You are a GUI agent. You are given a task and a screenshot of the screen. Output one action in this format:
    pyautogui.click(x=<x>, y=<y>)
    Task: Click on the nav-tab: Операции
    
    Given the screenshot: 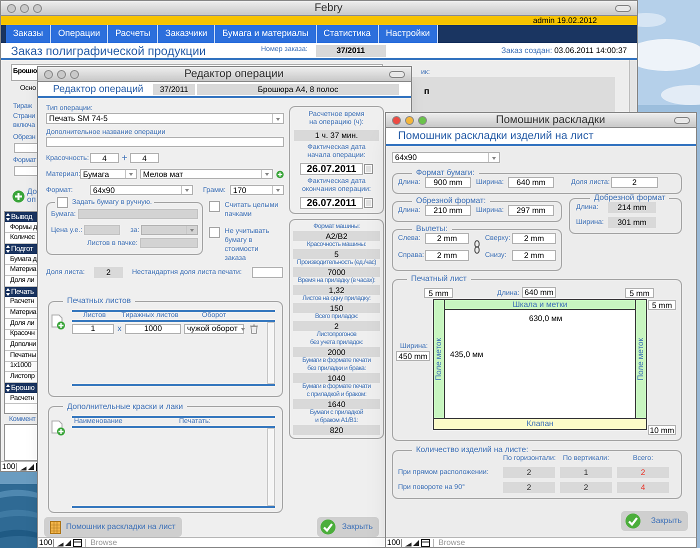 What is the action you would take?
    pyautogui.click(x=79, y=34)
    